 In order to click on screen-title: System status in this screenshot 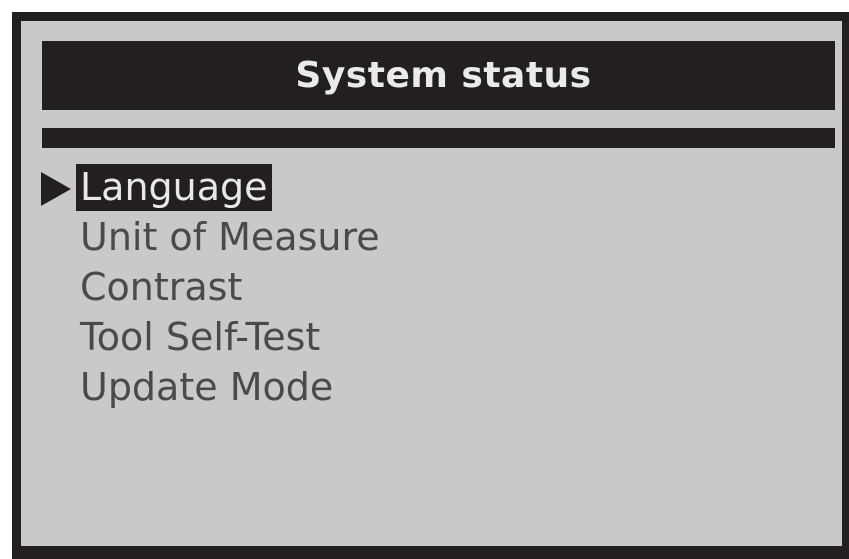, I will do `click(443, 75)`.